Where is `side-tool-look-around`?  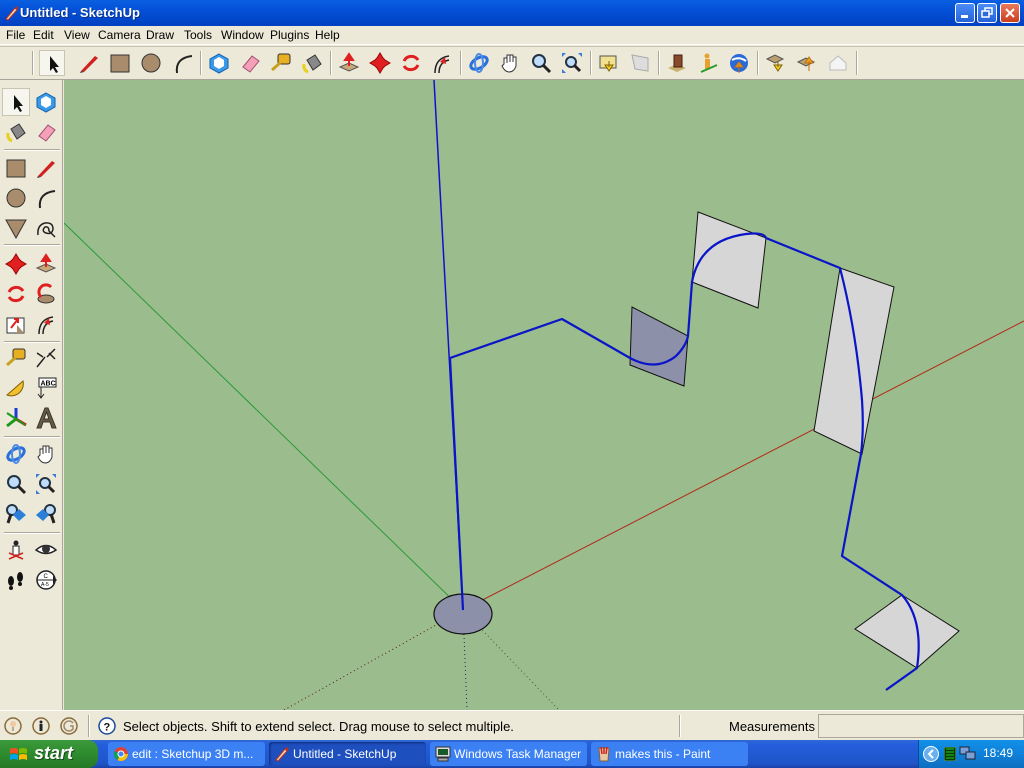 side-tool-look-around is located at coordinates (46, 550).